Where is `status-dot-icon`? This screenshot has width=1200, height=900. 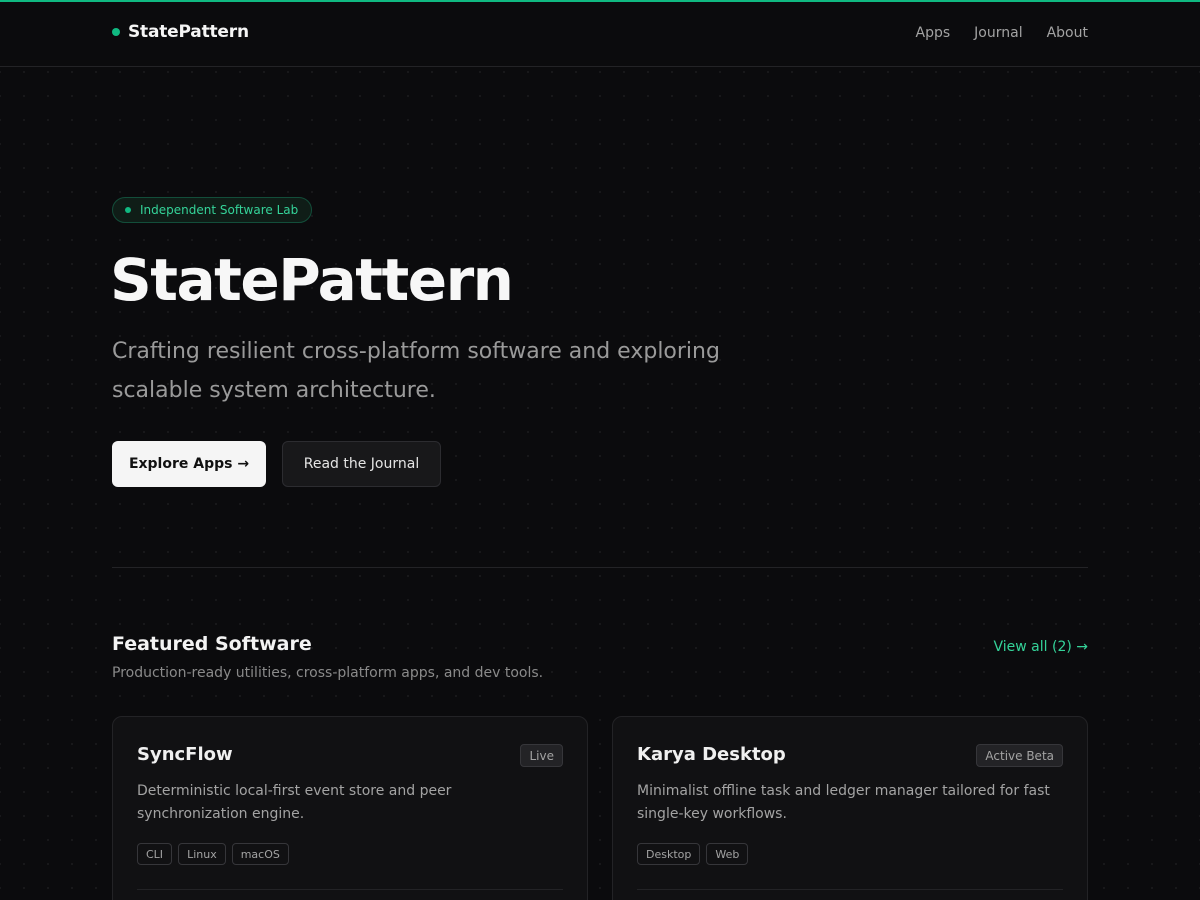 status-dot-icon is located at coordinates (128, 210).